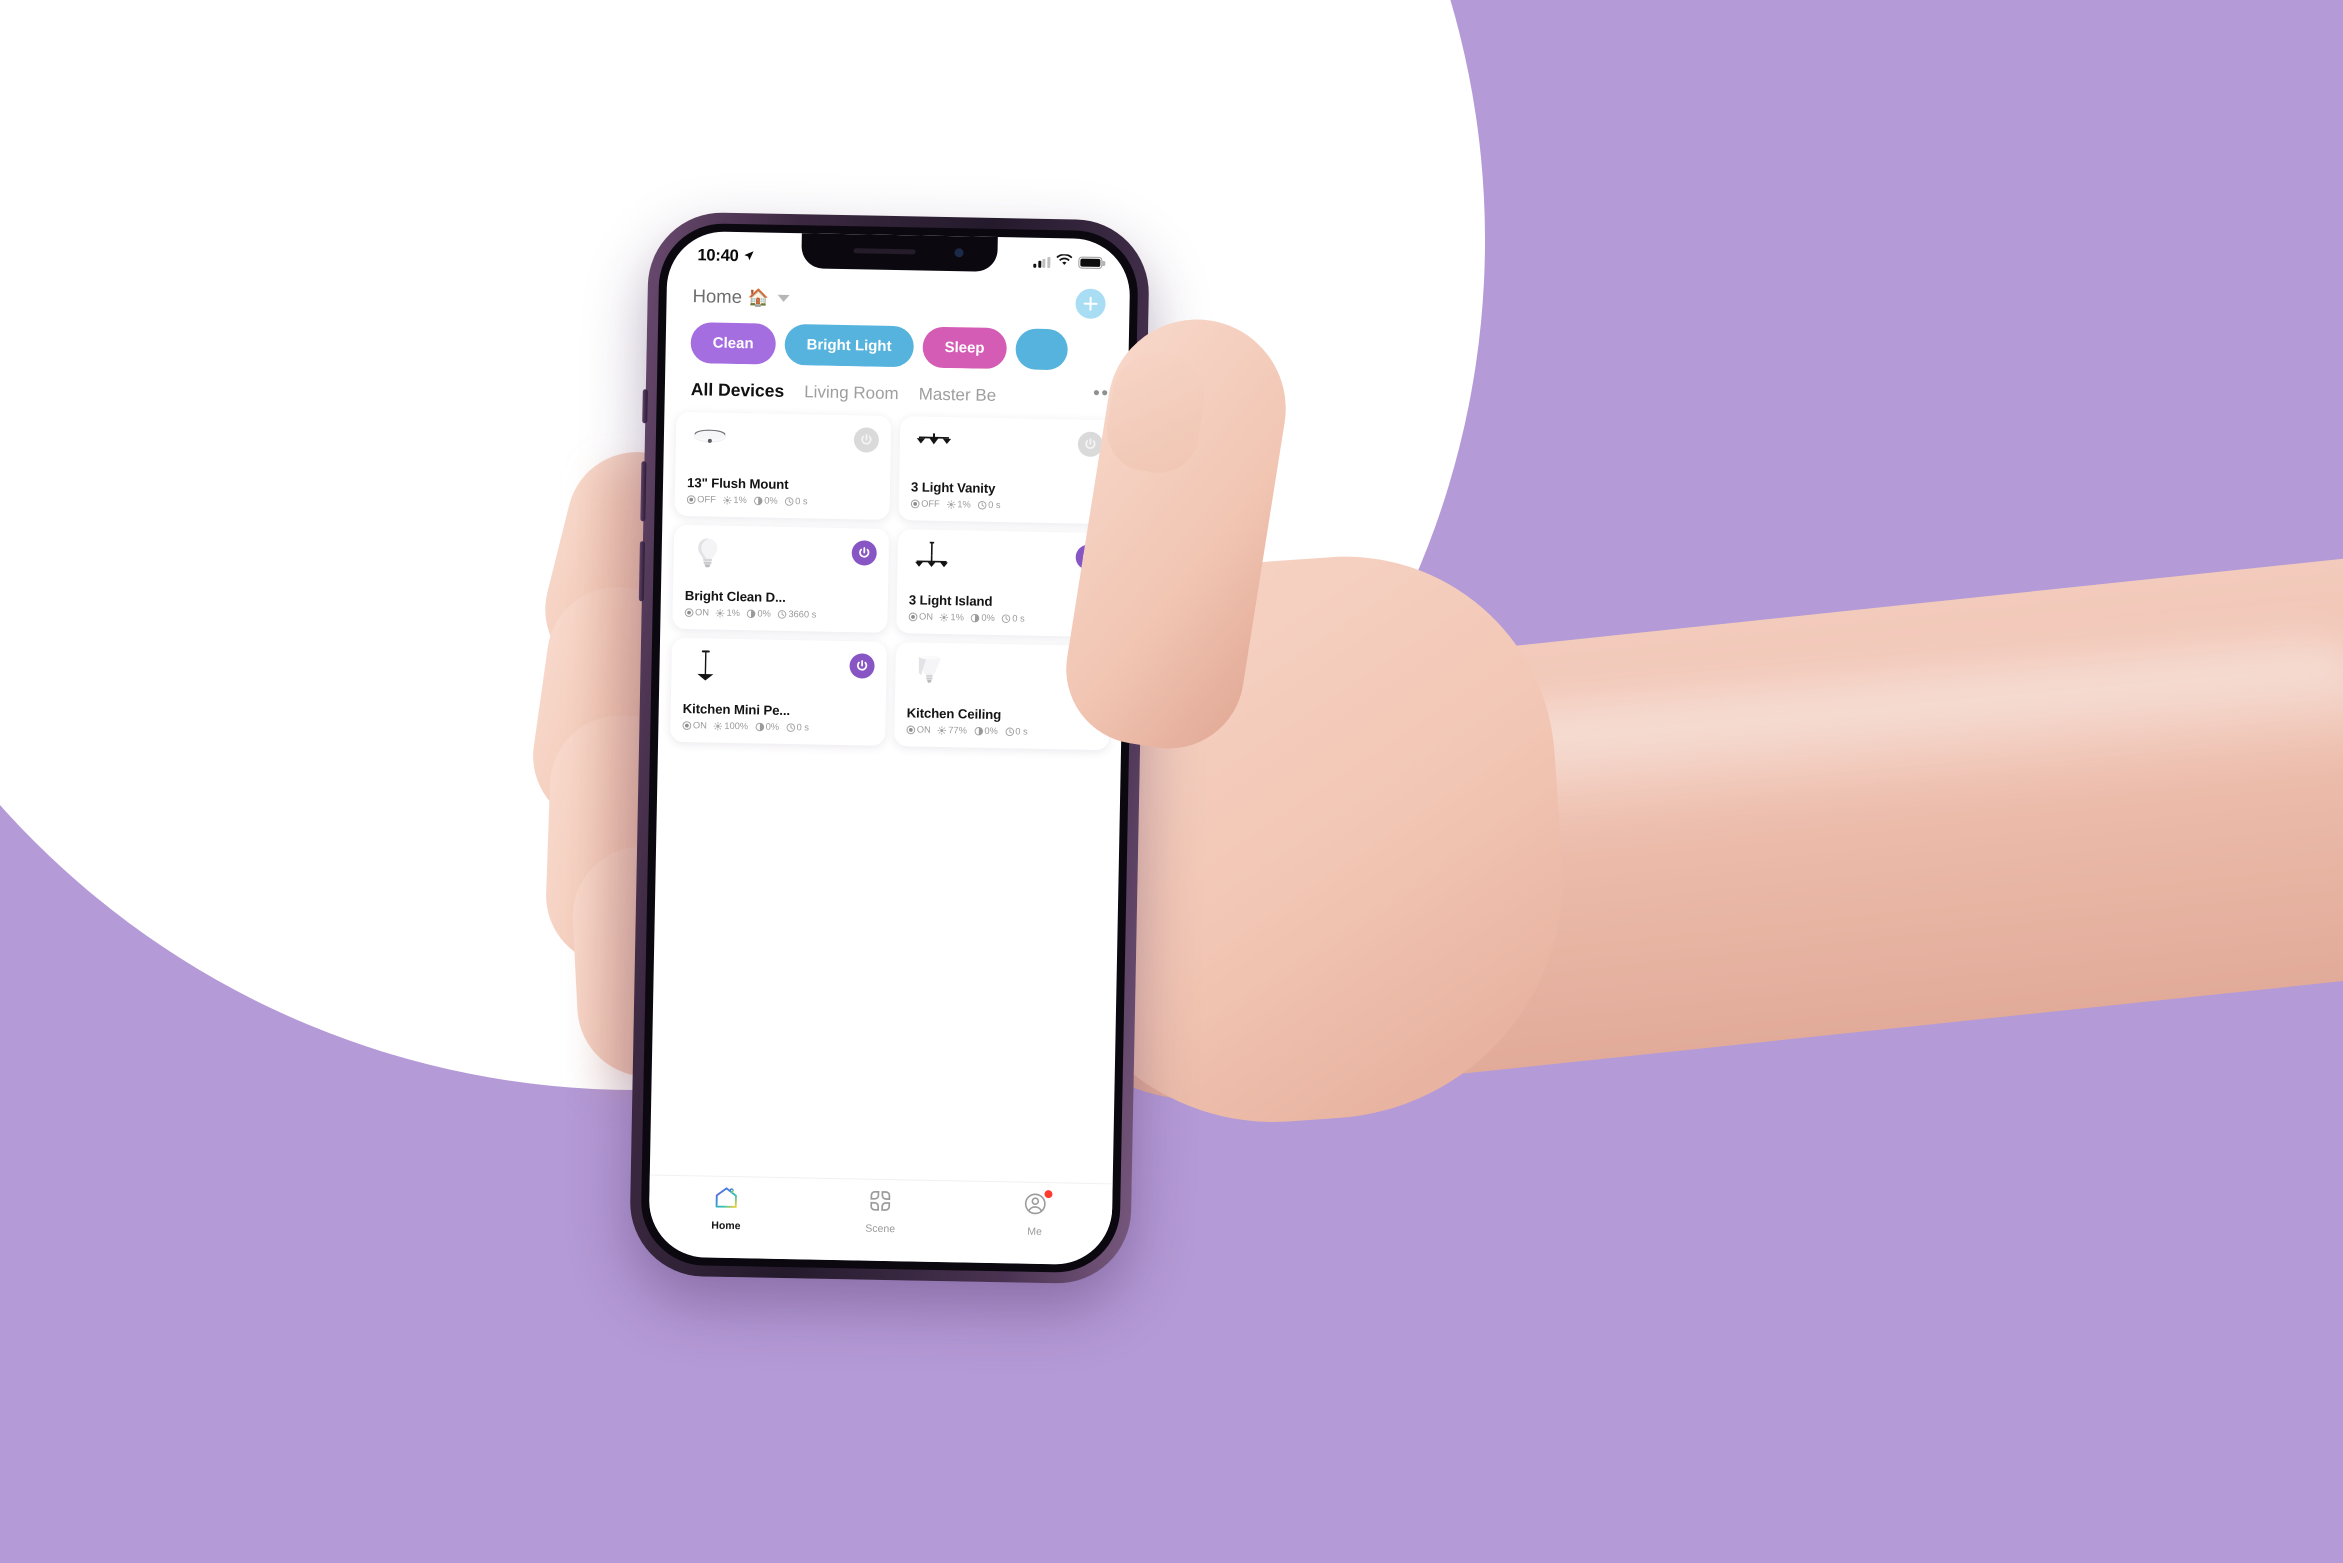 The image size is (2343, 1563). Describe the element at coordinates (929, 670) in the screenshot. I see `br-flood-bulb-icon` at that location.